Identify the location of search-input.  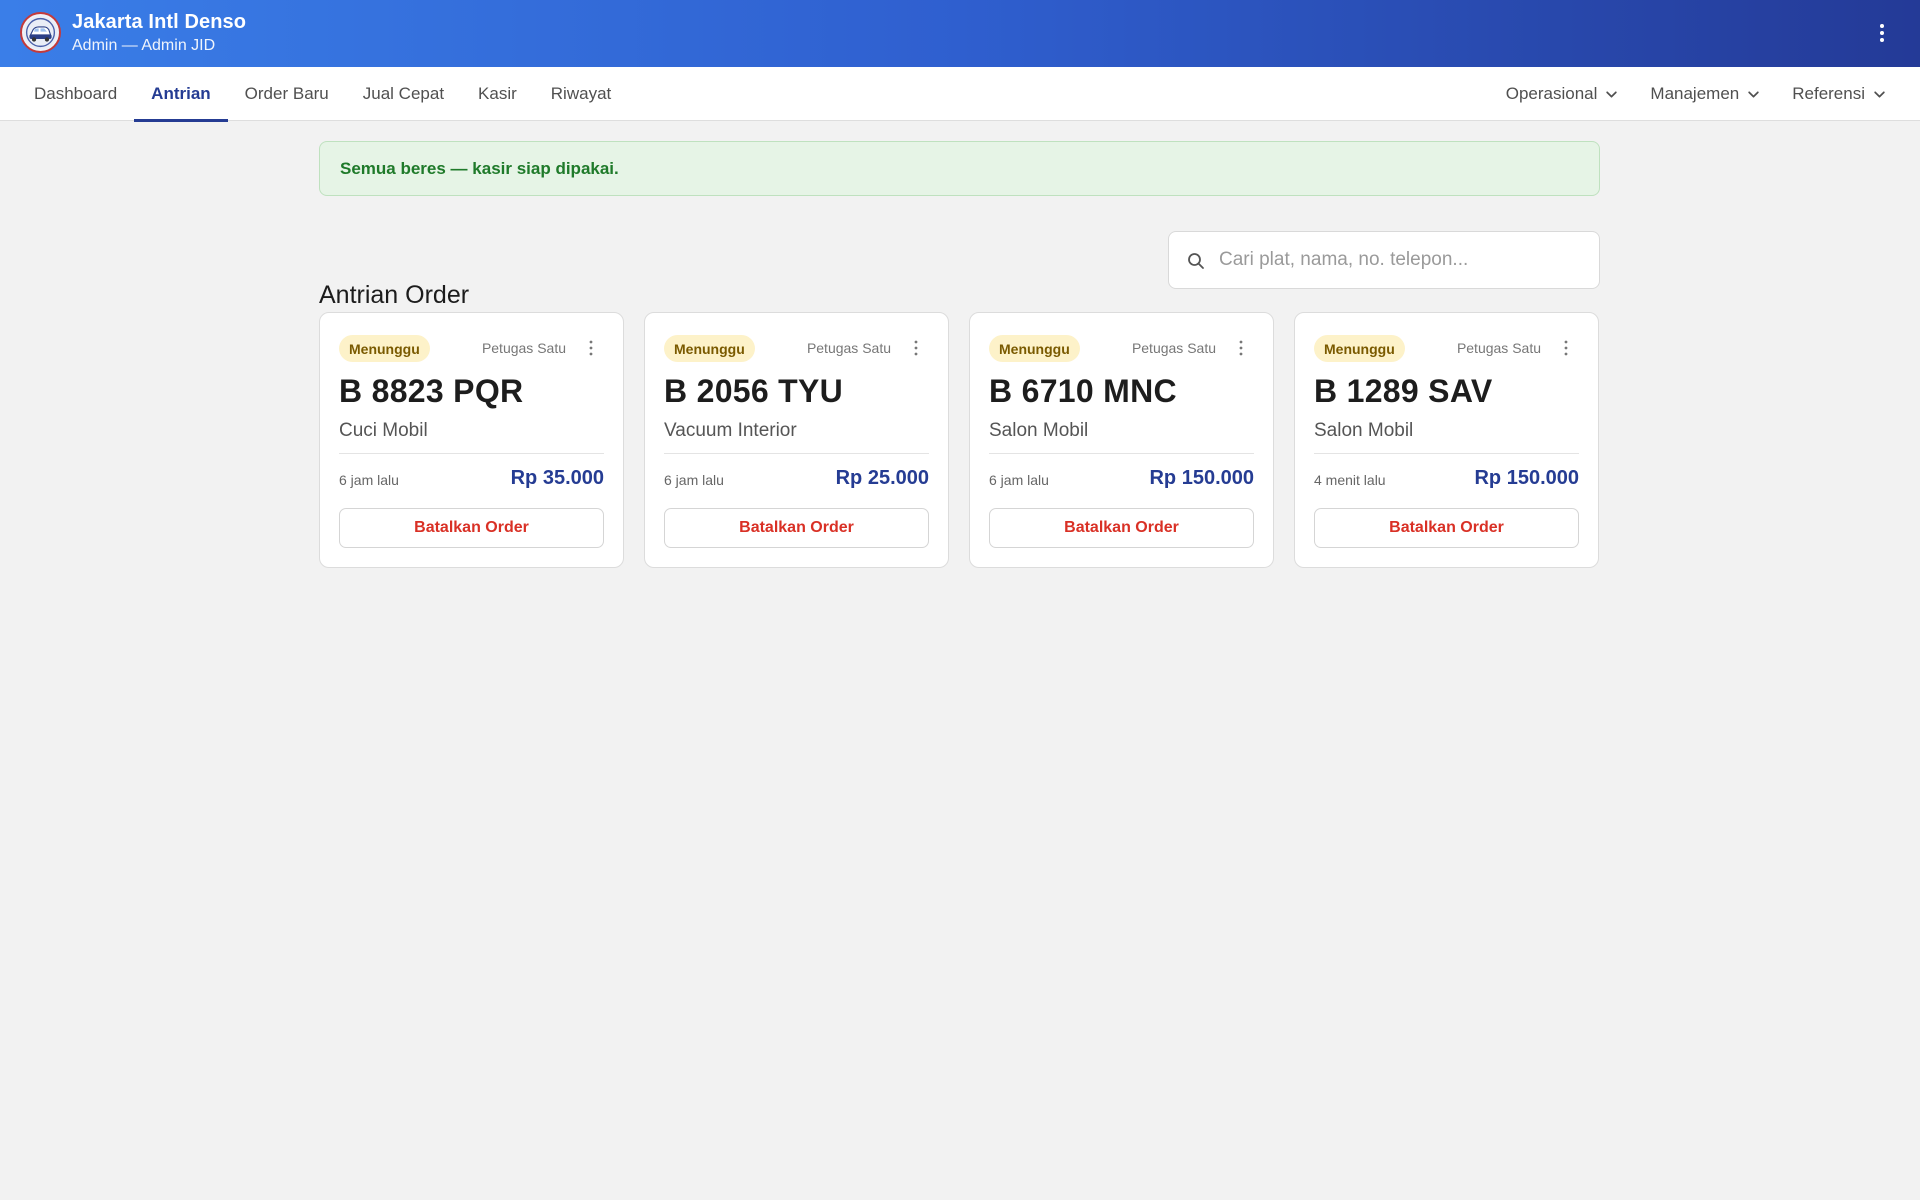
(1402, 260).